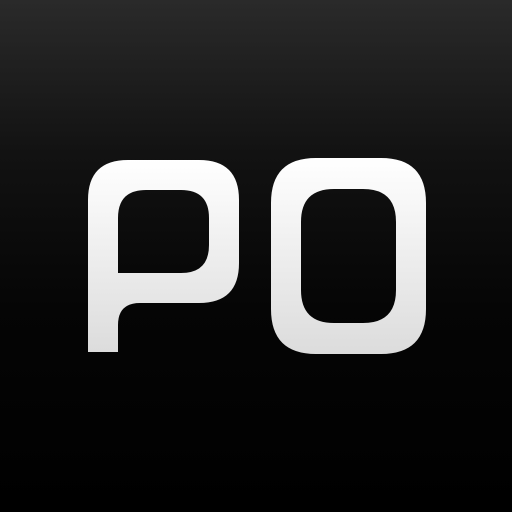  What do you see at coordinates (163, 256) in the screenshot?
I see `letter-p-glyph` at bounding box center [163, 256].